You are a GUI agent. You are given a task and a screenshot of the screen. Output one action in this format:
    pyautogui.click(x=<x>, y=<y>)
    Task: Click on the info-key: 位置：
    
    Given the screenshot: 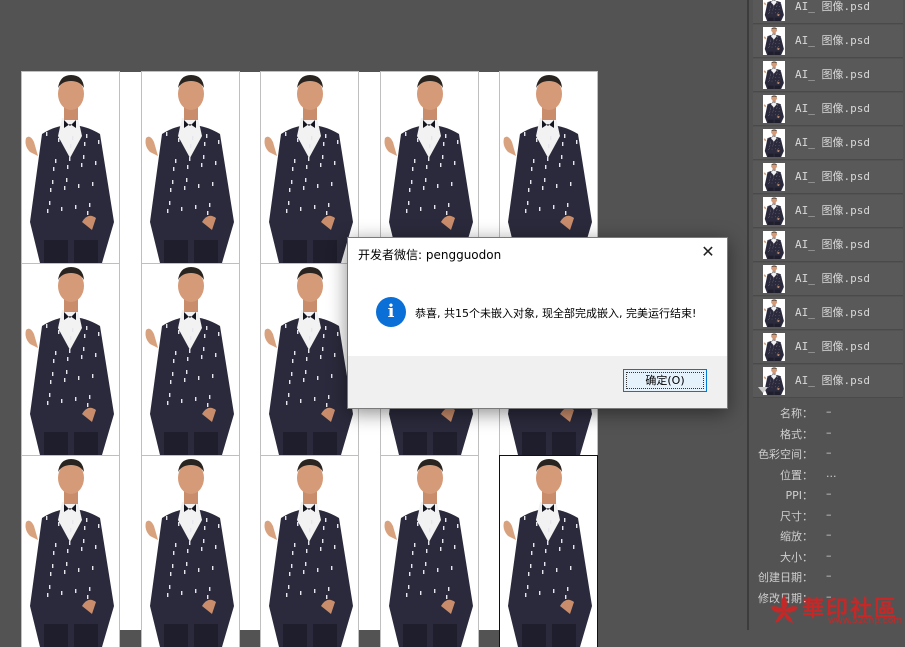 What is the action you would take?
    pyautogui.click(x=796, y=475)
    